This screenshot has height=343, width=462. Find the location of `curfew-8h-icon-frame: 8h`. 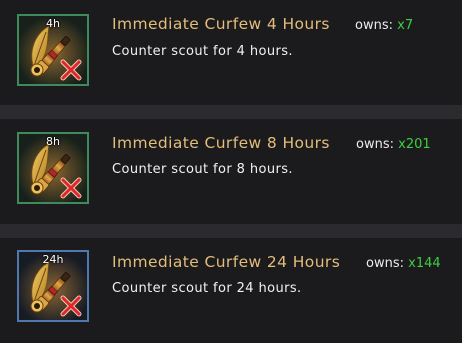

curfew-8h-icon-frame: 8h is located at coordinates (53, 168).